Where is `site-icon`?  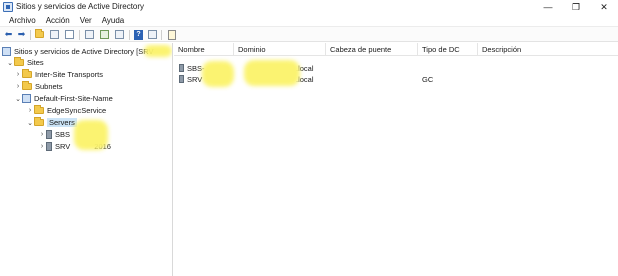
site-icon is located at coordinates (26, 98).